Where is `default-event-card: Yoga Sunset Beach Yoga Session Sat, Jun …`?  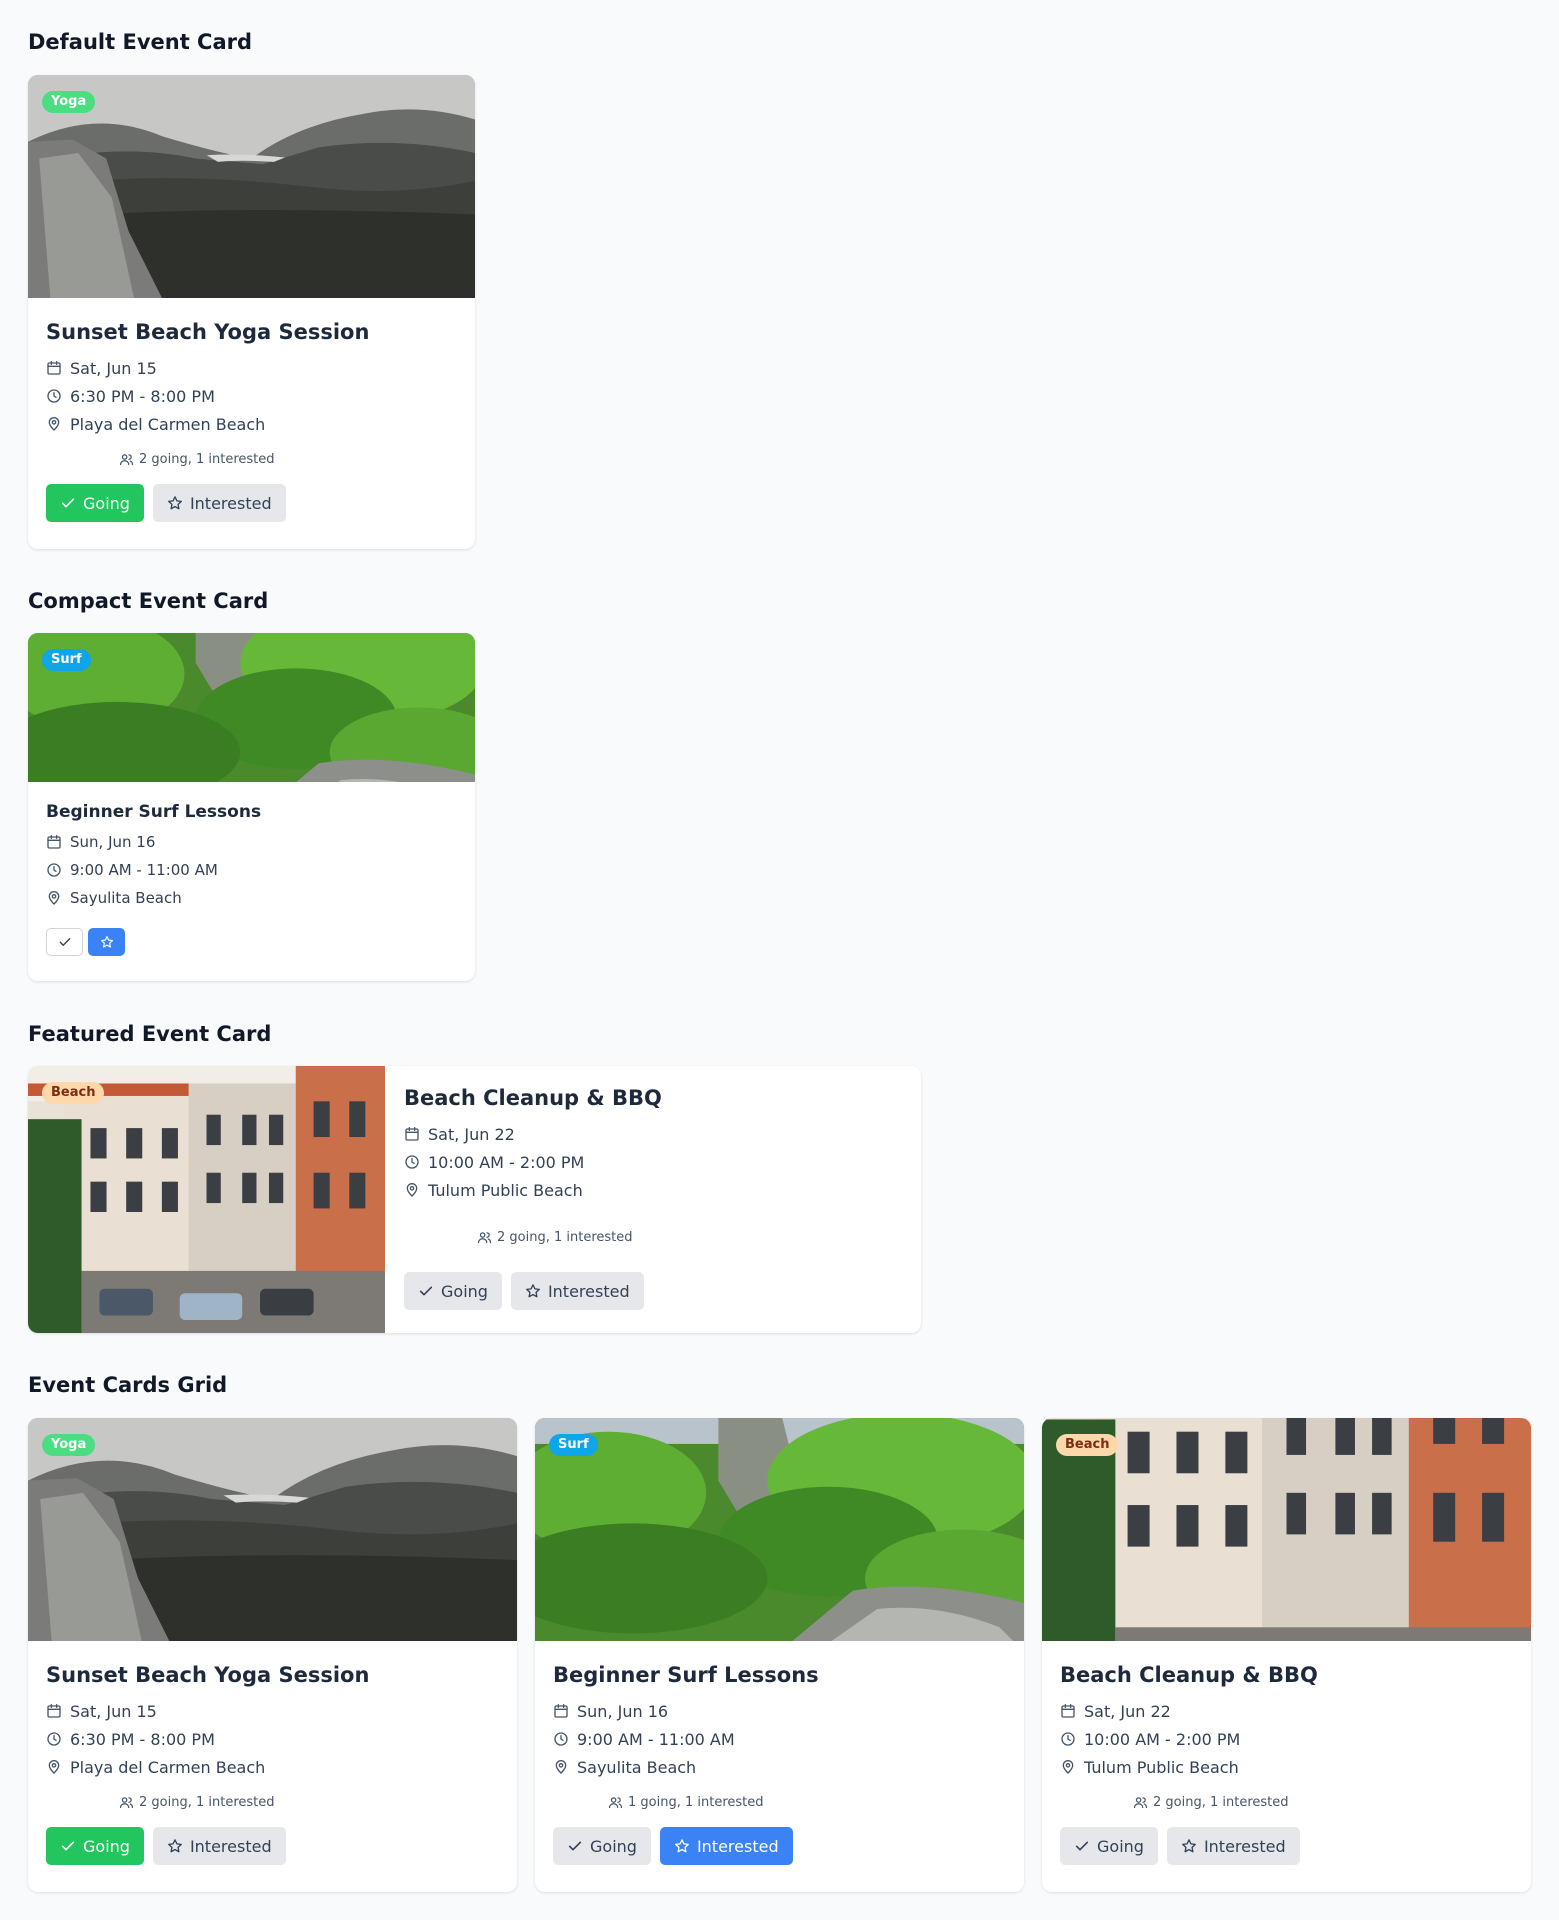 default-event-card: Yoga Sunset Beach Yoga Session Sat, Jun … is located at coordinates (251, 312).